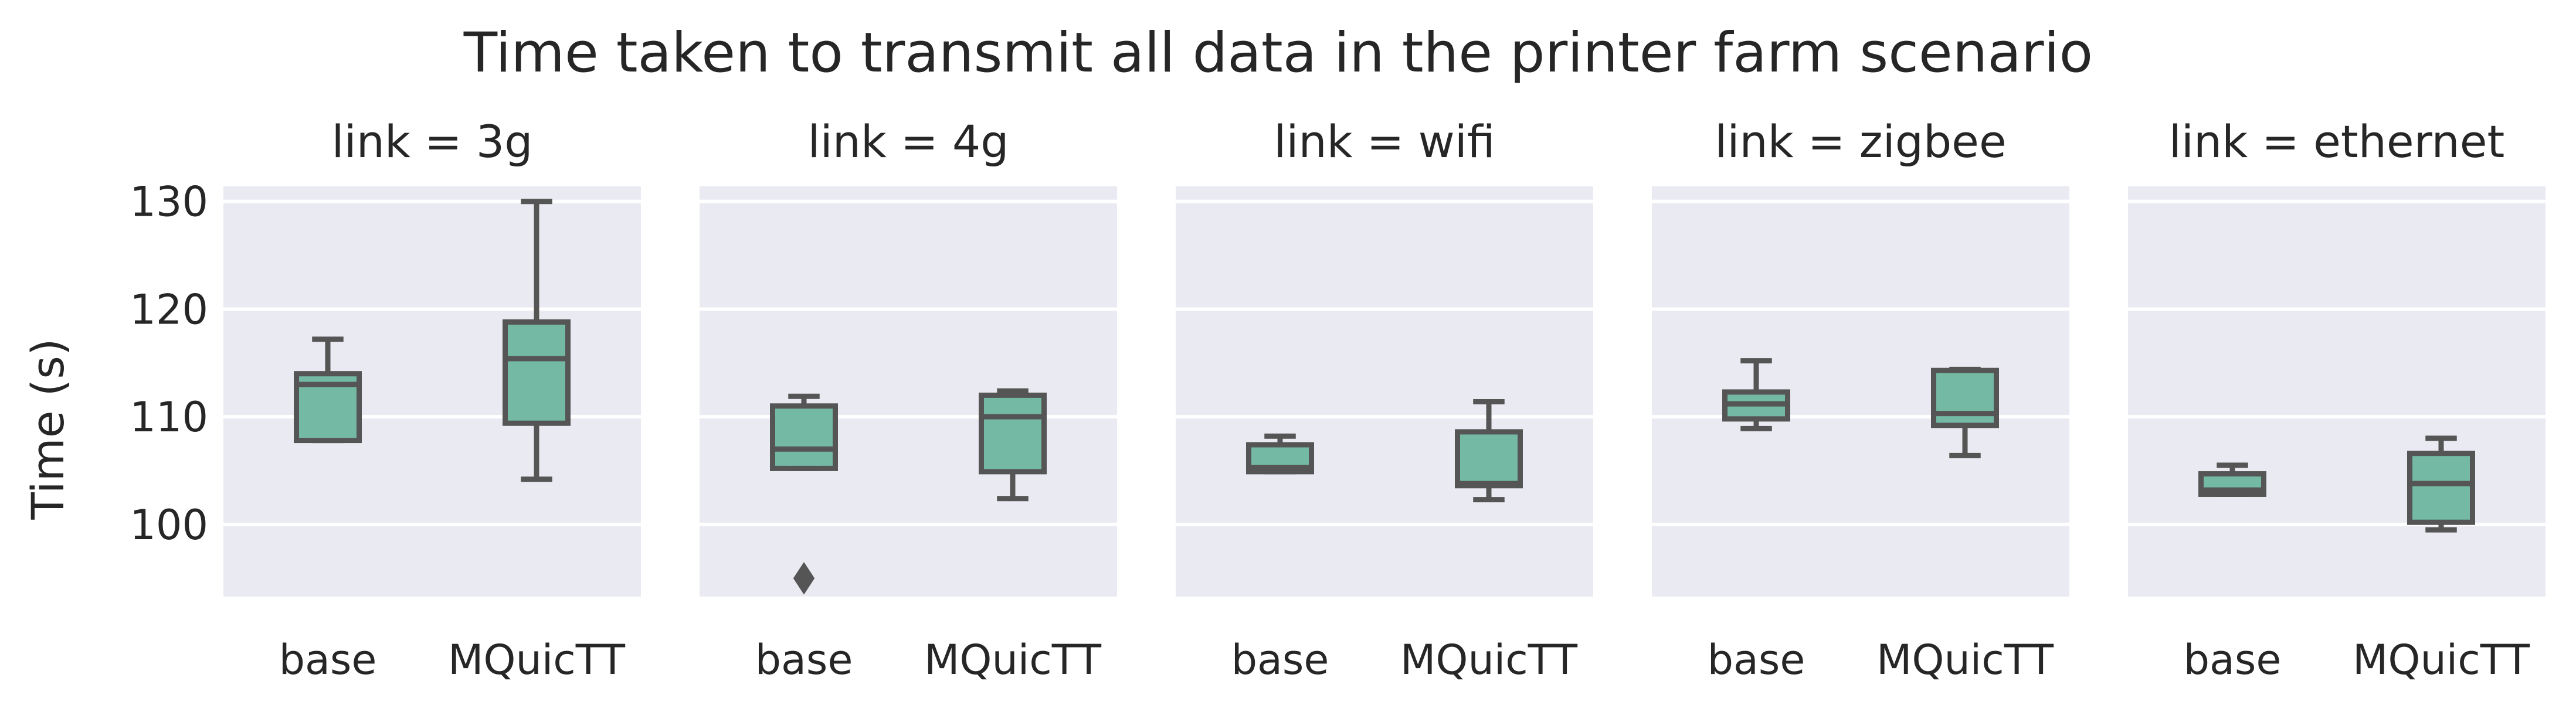  I want to click on y-tick-label: 110, so click(169, 417).